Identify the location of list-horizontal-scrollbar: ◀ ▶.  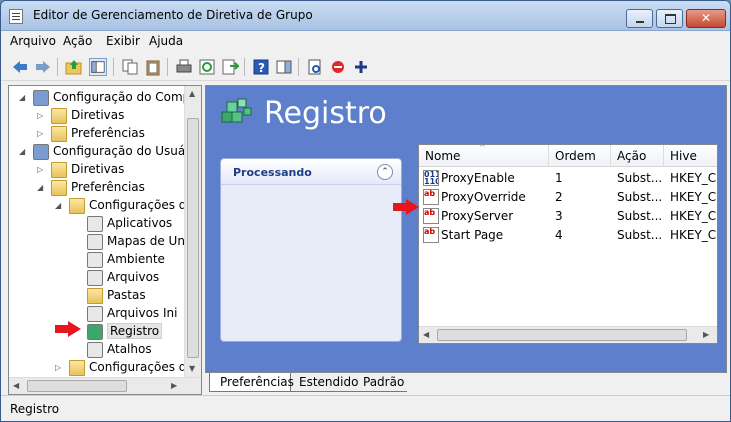
(568, 334).